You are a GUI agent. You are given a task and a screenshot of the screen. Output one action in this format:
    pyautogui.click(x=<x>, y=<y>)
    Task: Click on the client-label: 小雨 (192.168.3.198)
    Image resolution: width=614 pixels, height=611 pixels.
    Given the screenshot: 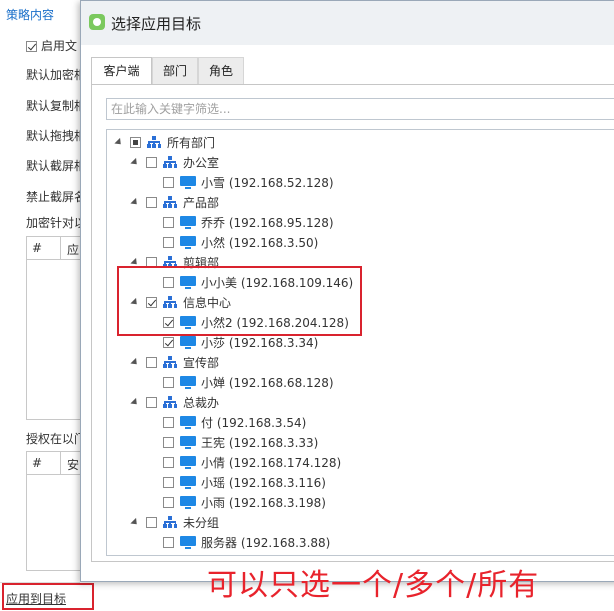 What is the action you would take?
    pyautogui.click(x=263, y=502)
    